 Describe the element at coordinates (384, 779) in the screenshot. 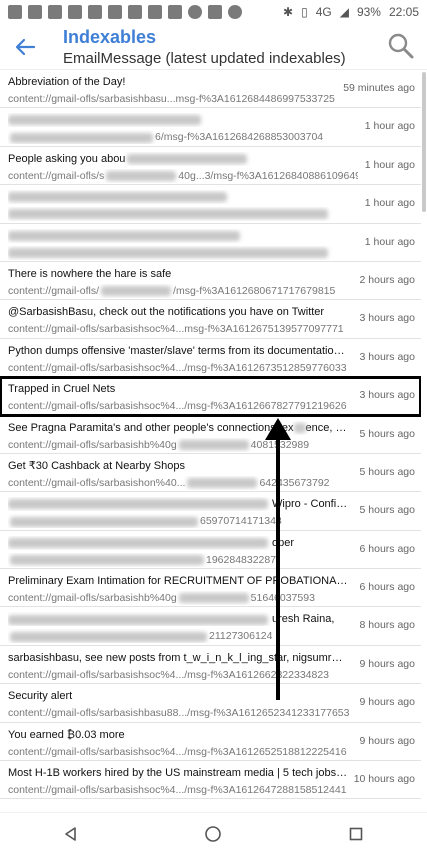

I see `item-time: 10 hours ago` at that location.